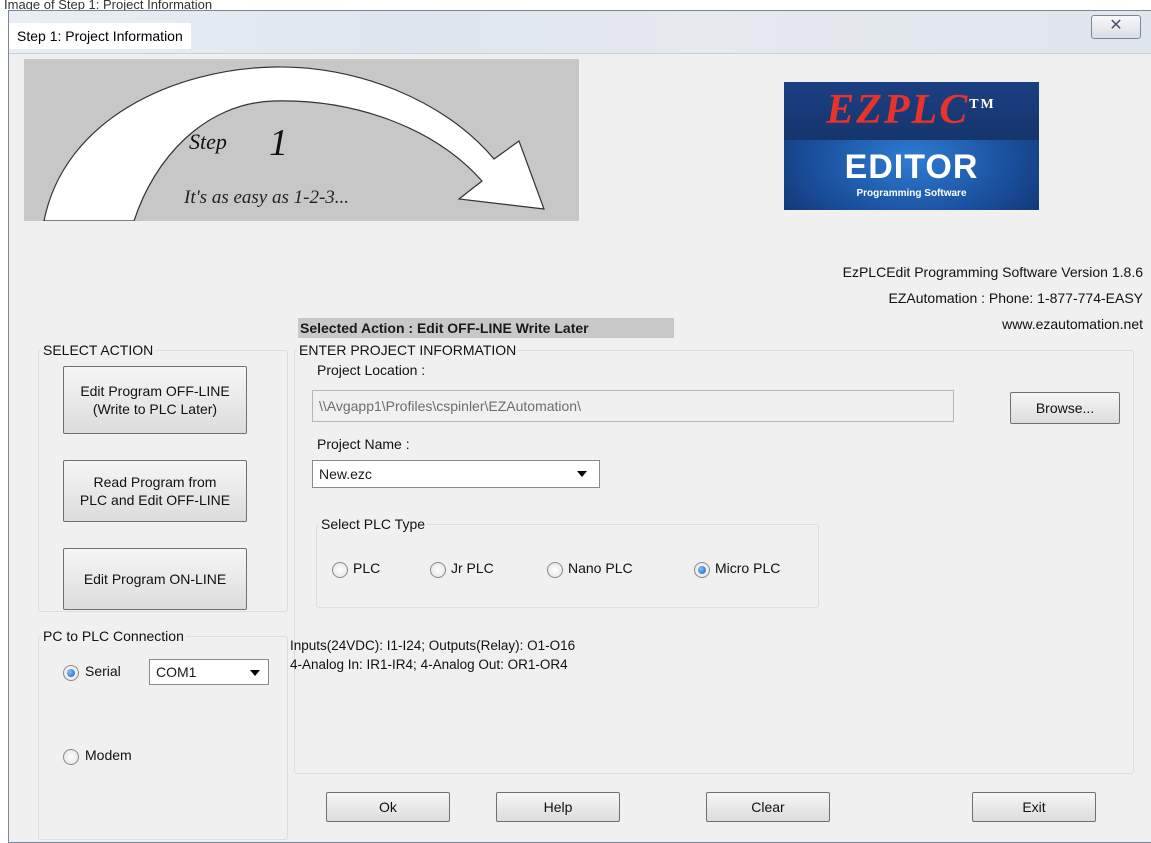 This screenshot has height=843, width=1151. Describe the element at coordinates (103, 671) in the screenshot. I see `serial-label: Serial` at that location.